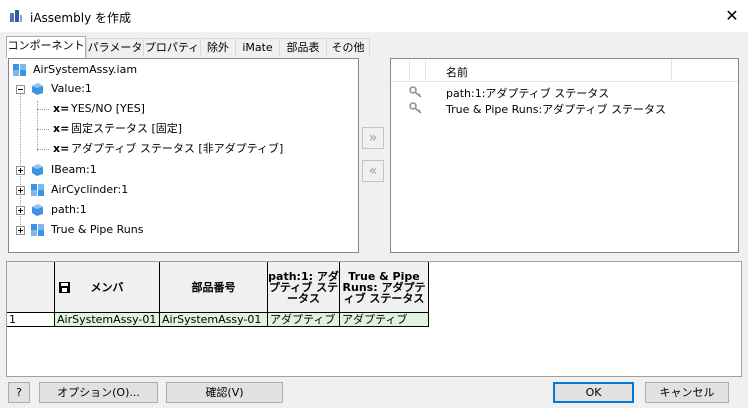 The image size is (748, 408). I want to click on tree-item-label: アダプティブ ステータス [非アダプティブ], so click(177, 148).